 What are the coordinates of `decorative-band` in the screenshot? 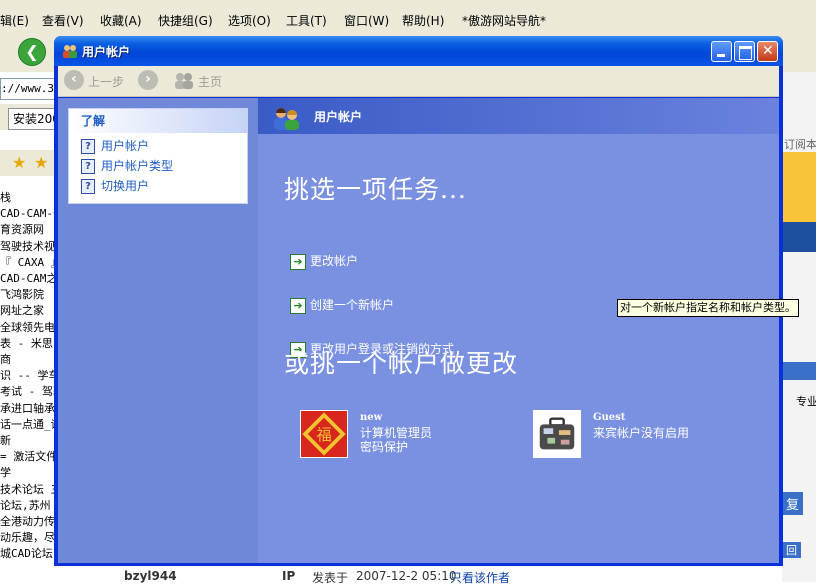 It's located at (799, 237).